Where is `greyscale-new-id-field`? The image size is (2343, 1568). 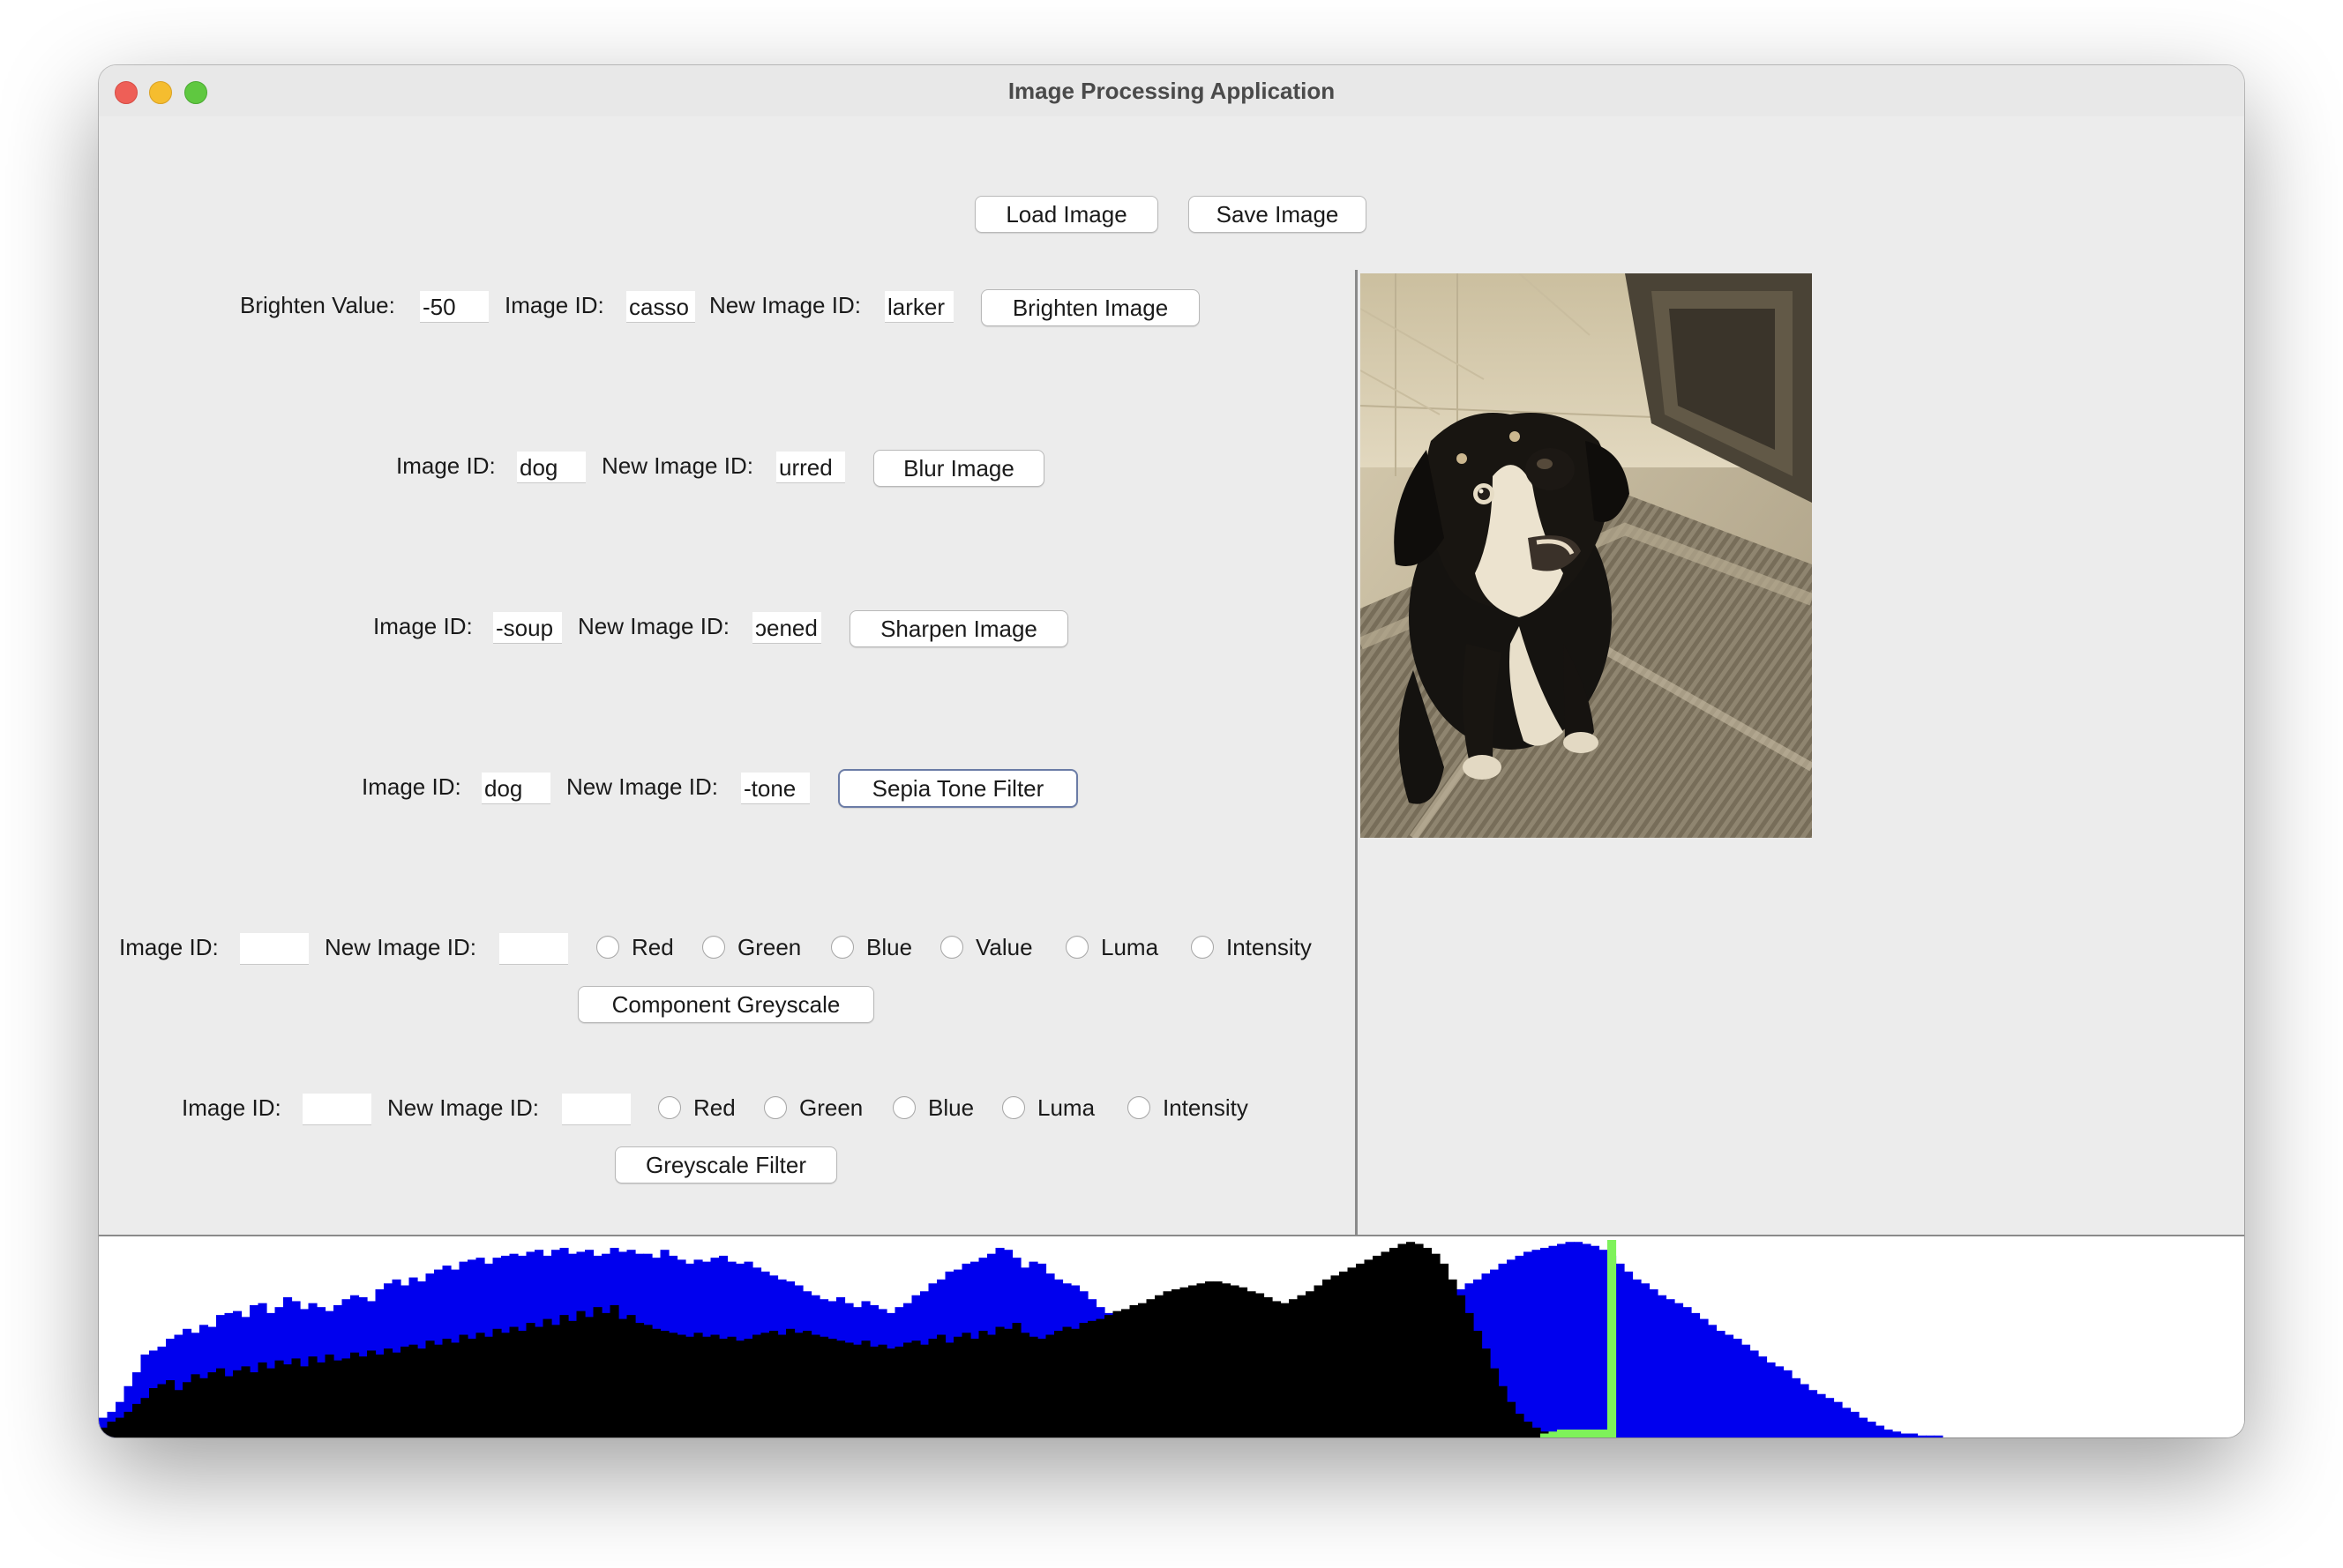
greyscale-new-id-field is located at coordinates (596, 1109).